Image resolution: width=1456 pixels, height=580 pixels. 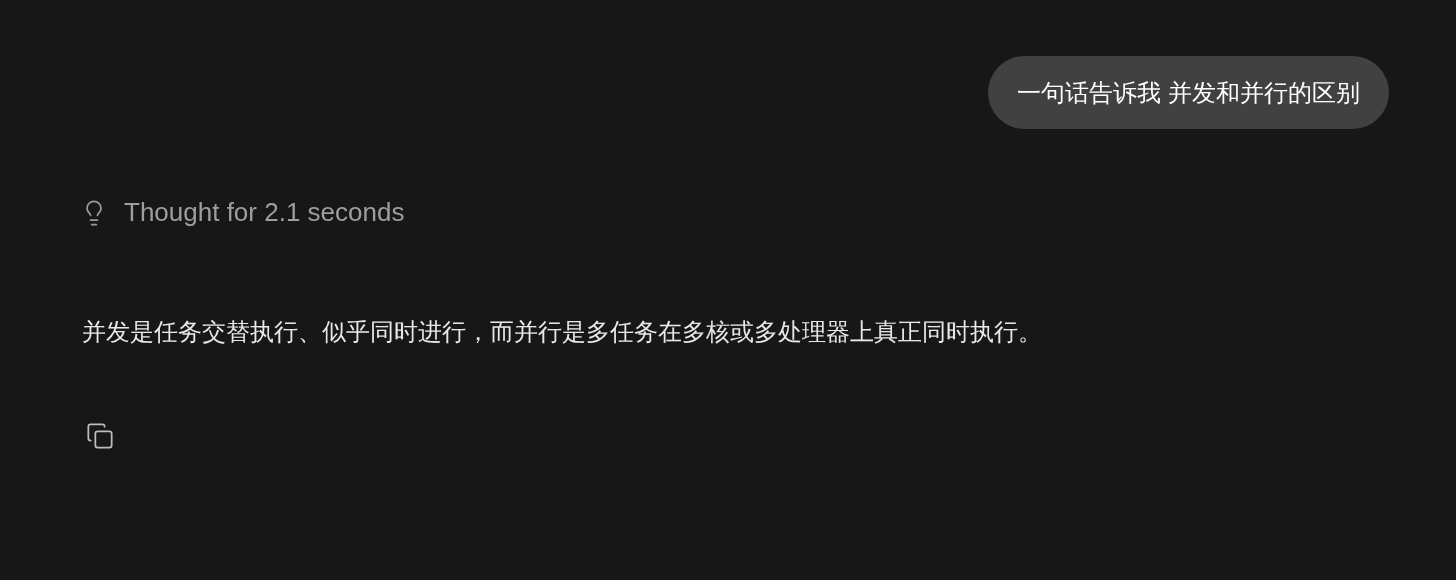 What do you see at coordinates (264, 212) in the screenshot?
I see `thought-duration: Thought for 2.1 seconds` at bounding box center [264, 212].